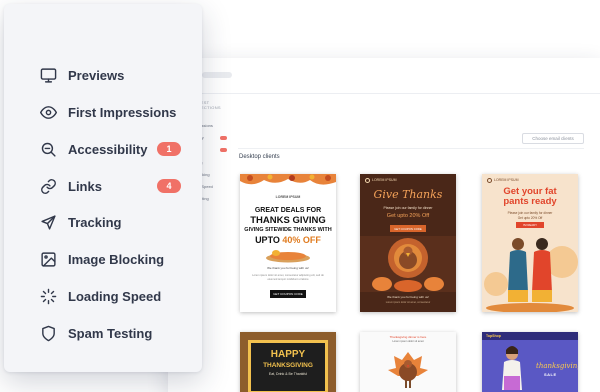 This screenshot has width=600, height=392. What do you see at coordinates (48, 112) in the screenshot?
I see `eye-icon` at bounding box center [48, 112].